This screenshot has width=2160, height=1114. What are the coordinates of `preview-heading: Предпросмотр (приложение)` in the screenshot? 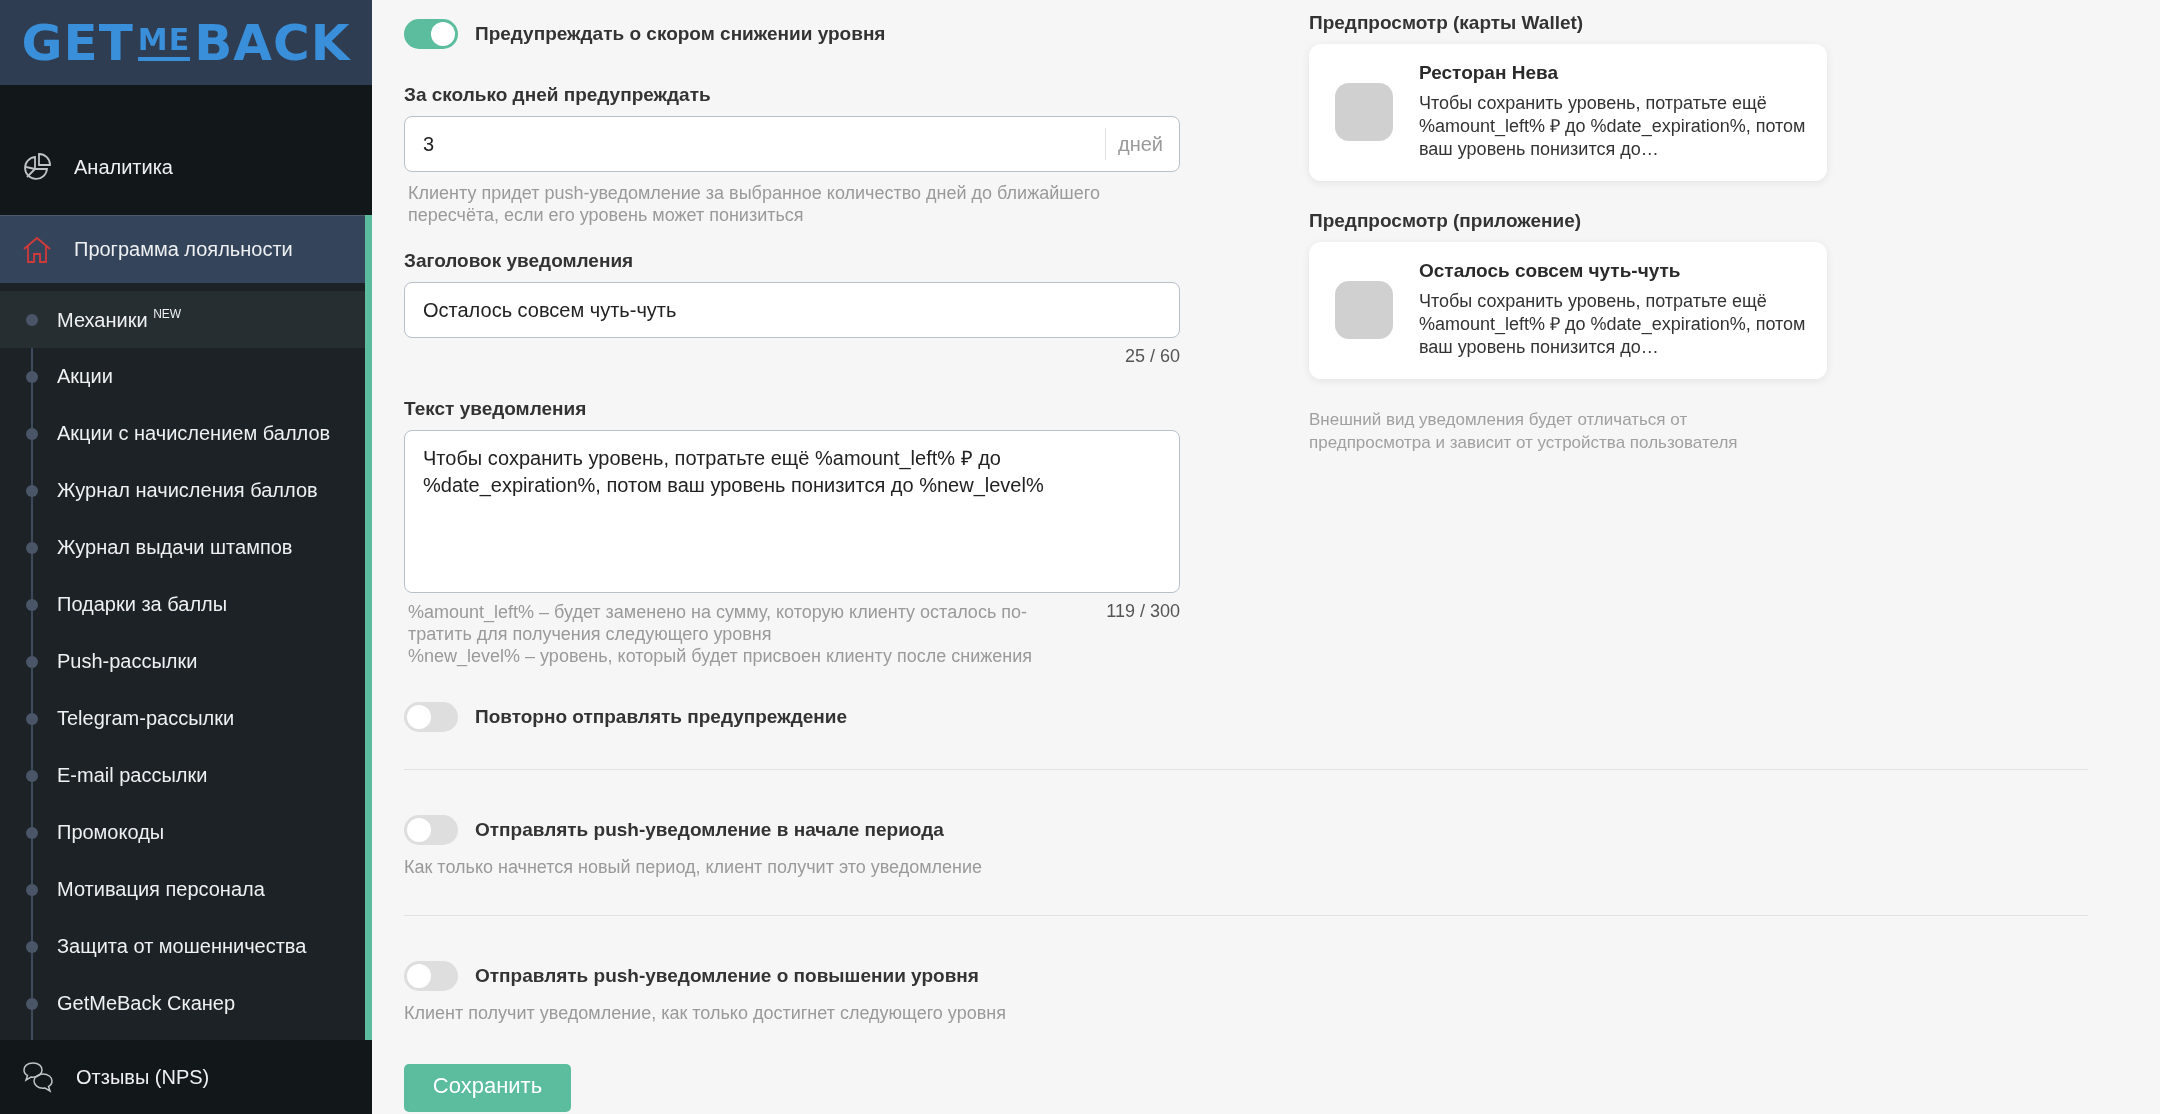 It's located at (1446, 221).